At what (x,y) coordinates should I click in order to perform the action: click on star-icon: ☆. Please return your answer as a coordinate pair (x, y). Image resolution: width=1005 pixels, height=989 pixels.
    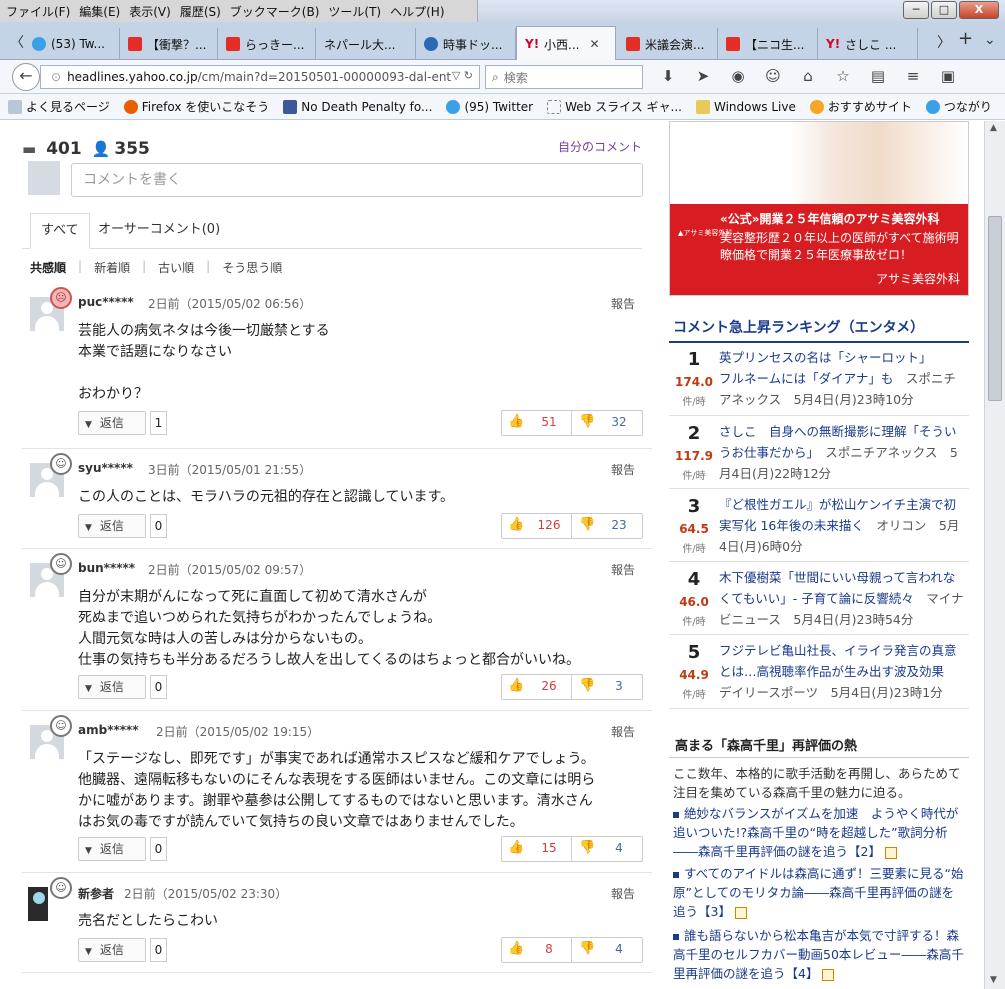
    Looking at the image, I should click on (843, 76).